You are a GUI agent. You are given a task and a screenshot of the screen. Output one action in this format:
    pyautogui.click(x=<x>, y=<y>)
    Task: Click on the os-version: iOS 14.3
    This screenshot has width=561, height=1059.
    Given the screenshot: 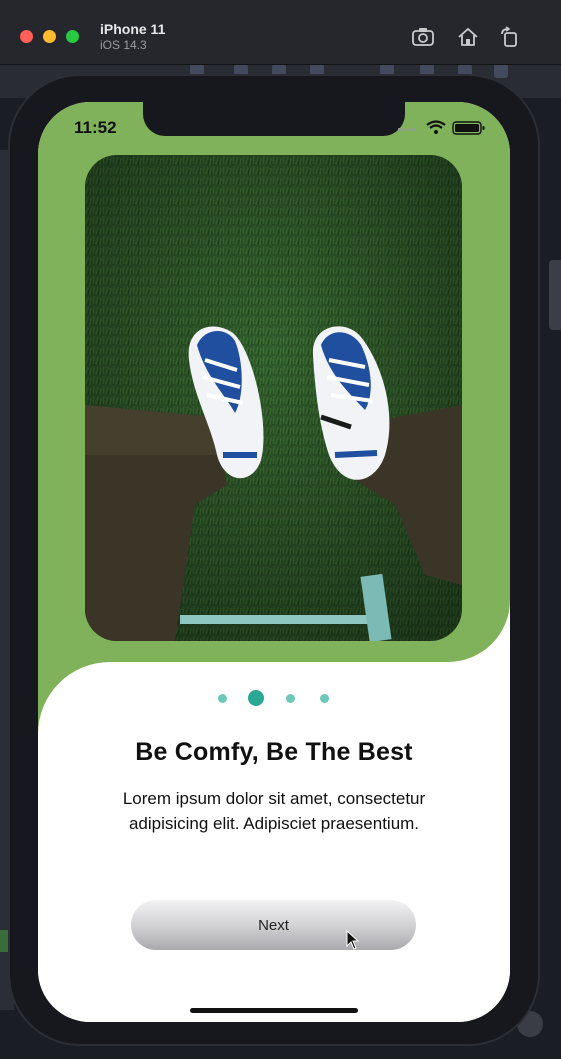 What is the action you would take?
    pyautogui.click(x=123, y=45)
    